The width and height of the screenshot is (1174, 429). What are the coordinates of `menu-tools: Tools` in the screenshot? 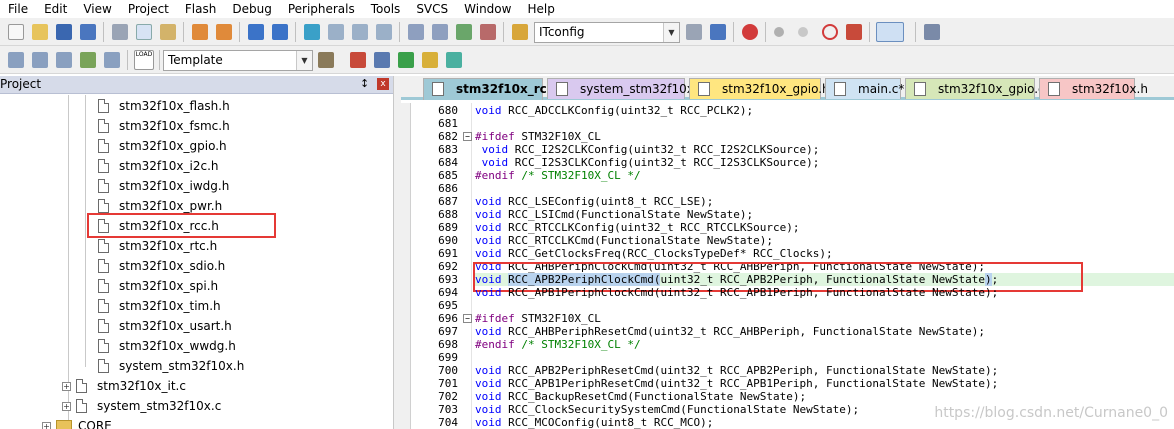 It's located at (386, 9).